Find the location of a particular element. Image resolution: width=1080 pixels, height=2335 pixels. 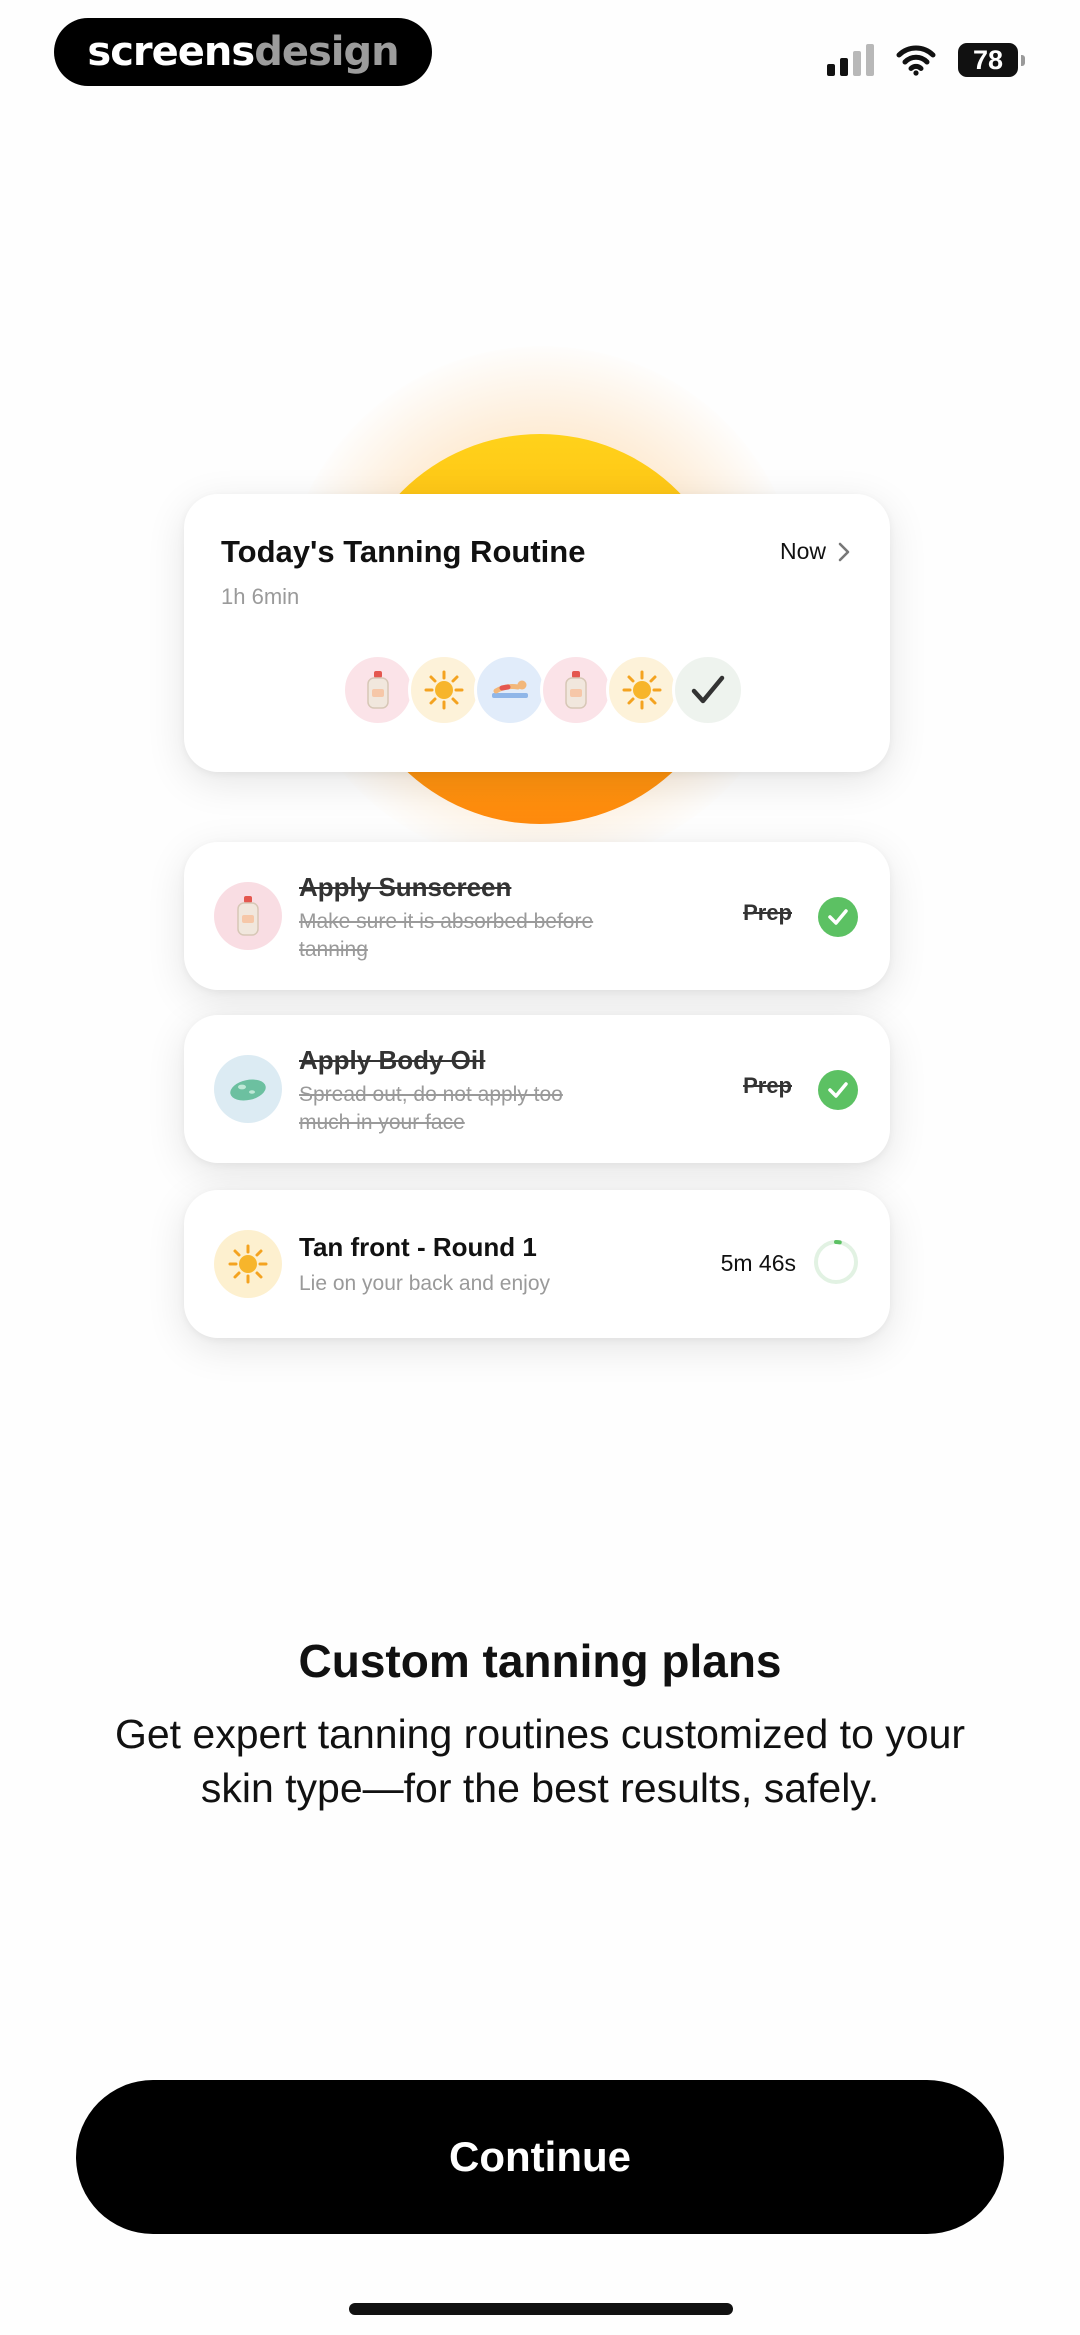

task-title: Apply Sunscreen is located at coordinates (405, 887).